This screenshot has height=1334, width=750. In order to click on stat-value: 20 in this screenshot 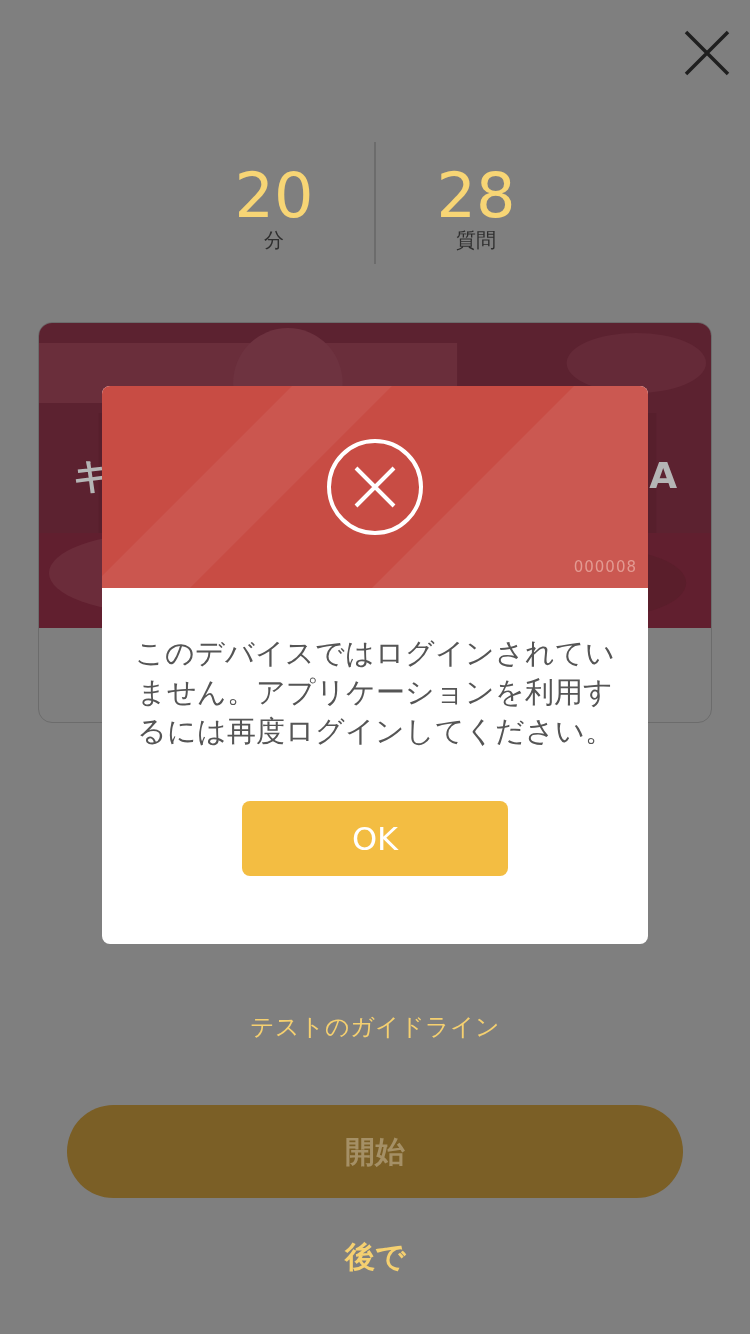, I will do `click(274, 196)`.